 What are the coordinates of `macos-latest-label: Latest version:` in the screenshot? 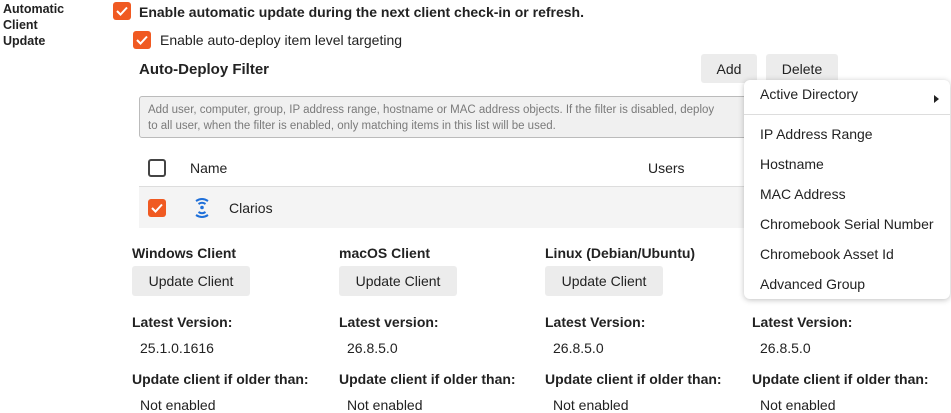 It's located at (389, 322).